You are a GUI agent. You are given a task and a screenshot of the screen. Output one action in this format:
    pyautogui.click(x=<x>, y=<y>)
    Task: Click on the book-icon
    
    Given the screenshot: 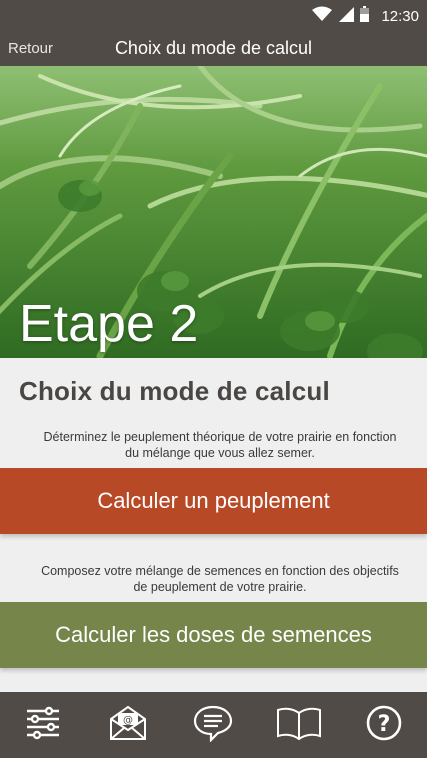 What is the action you would take?
    pyautogui.click(x=299, y=725)
    